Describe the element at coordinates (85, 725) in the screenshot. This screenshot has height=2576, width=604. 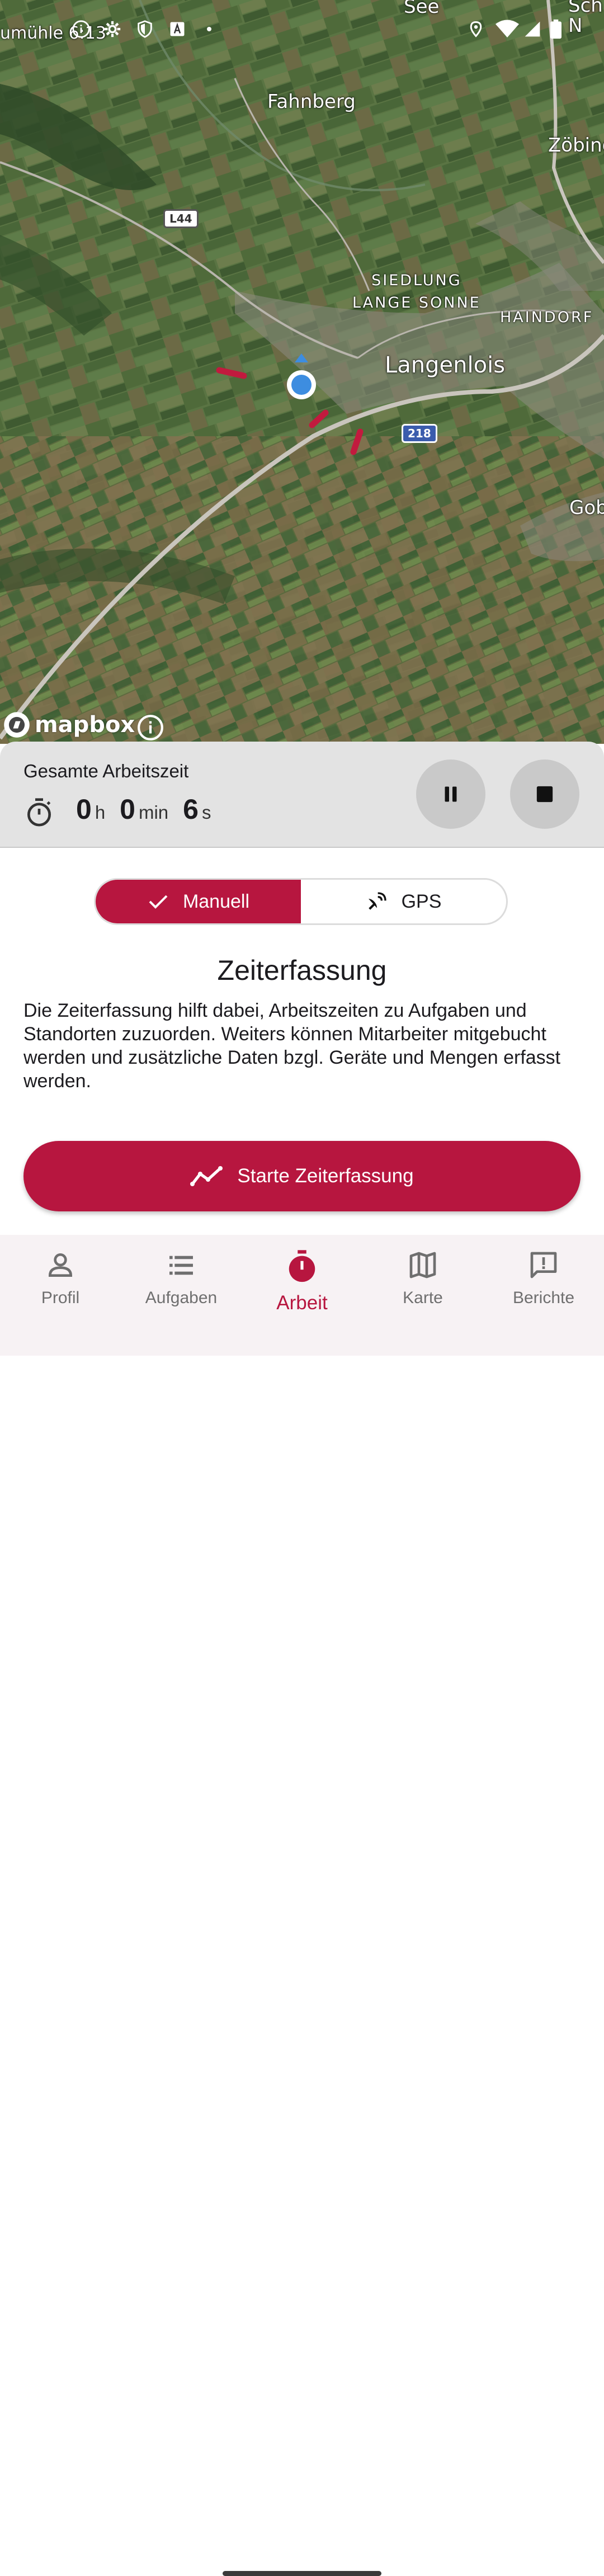
I see `mapbox-attribution: mapbox` at that location.